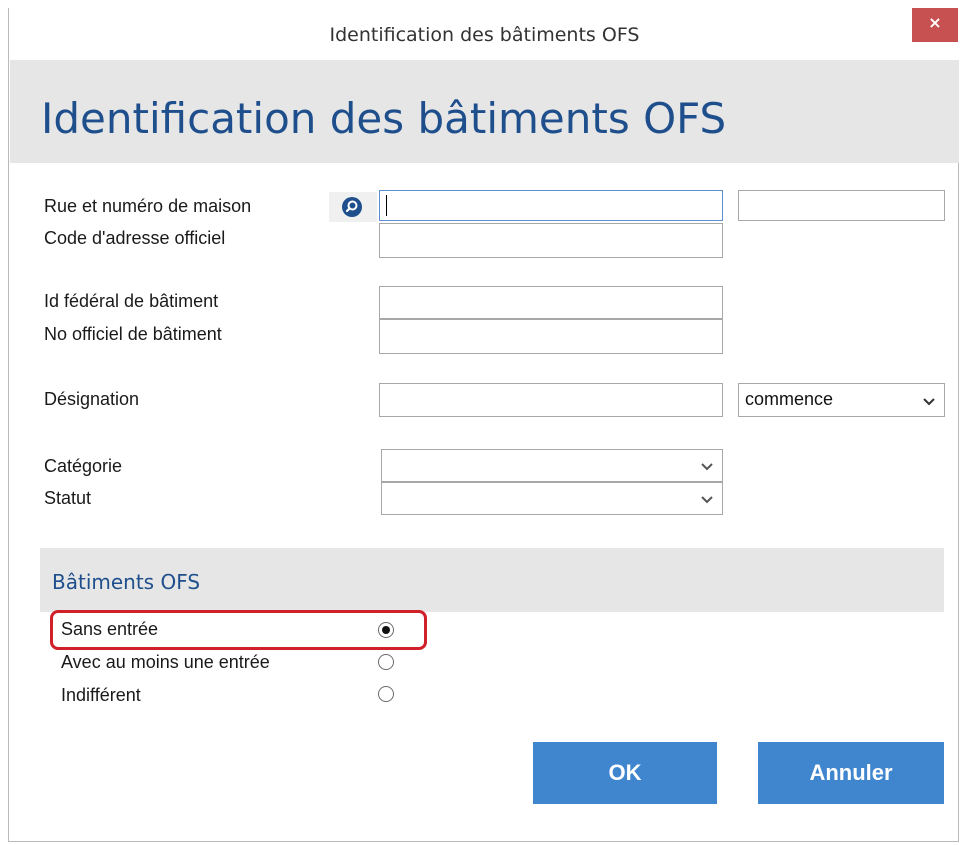 This screenshot has width=960, height=845. What do you see at coordinates (551, 240) in the screenshot?
I see `address-code-input` at bounding box center [551, 240].